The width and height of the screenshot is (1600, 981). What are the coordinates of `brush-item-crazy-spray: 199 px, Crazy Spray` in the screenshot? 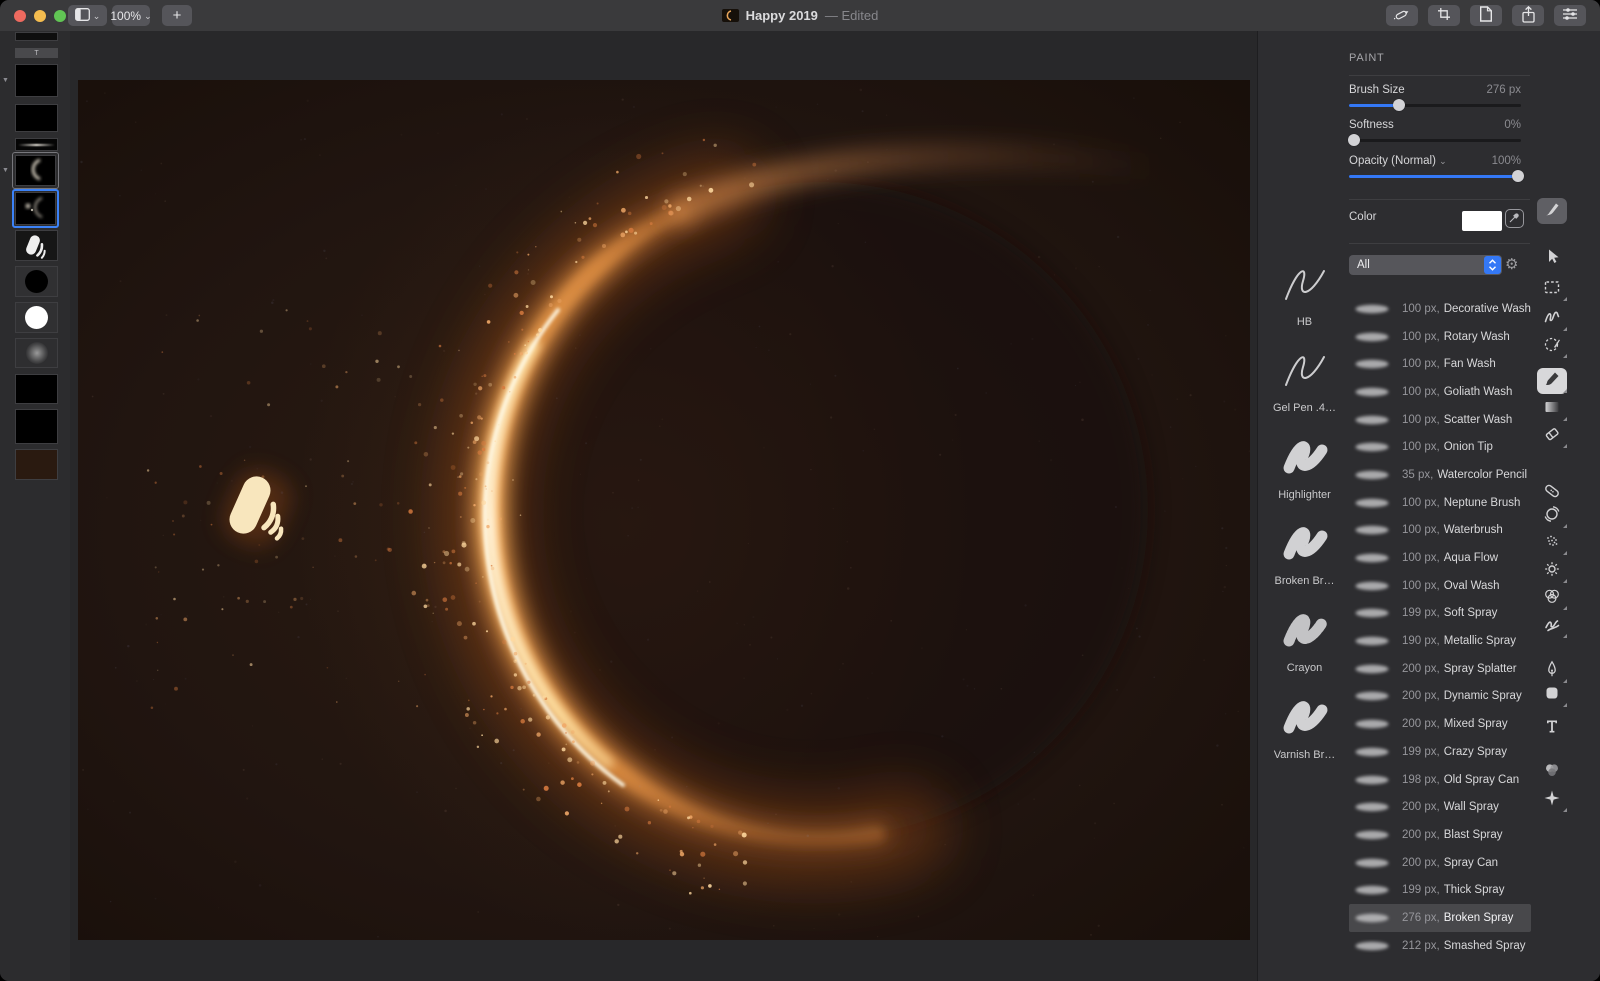 It's located at (1440, 752).